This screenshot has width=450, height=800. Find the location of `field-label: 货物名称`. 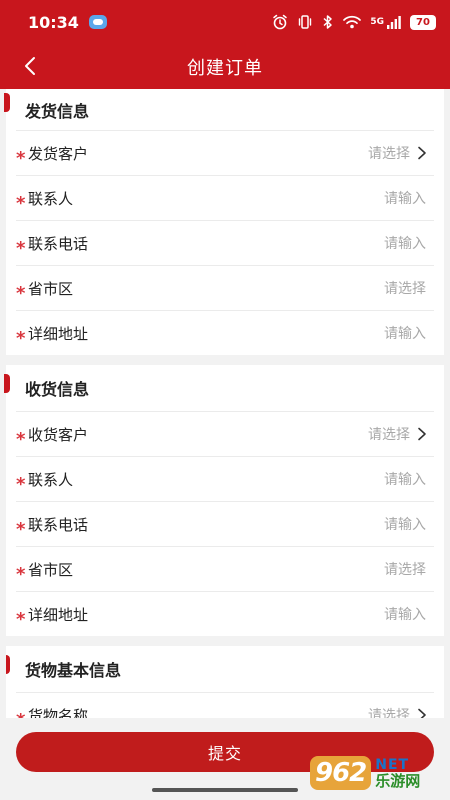

field-label: 货物名称 is located at coordinates (58, 712).